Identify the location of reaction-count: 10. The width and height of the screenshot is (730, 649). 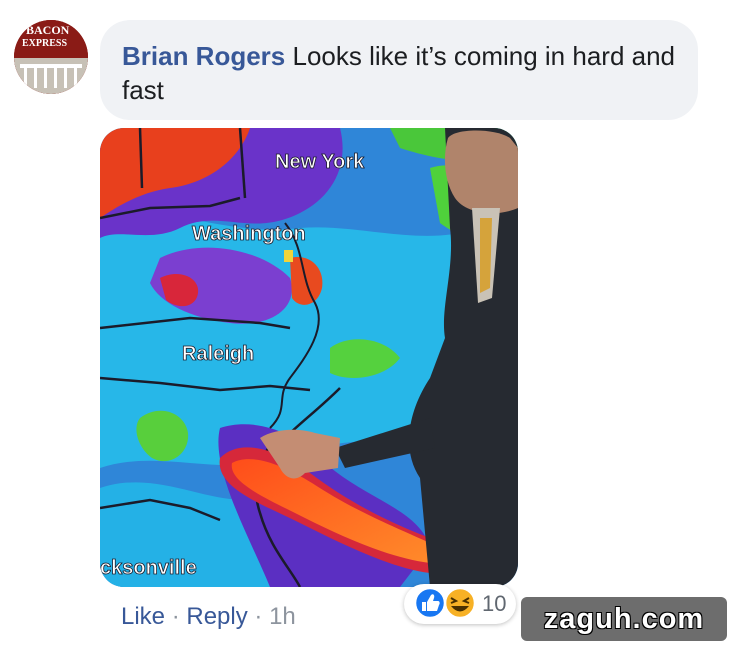
(494, 603).